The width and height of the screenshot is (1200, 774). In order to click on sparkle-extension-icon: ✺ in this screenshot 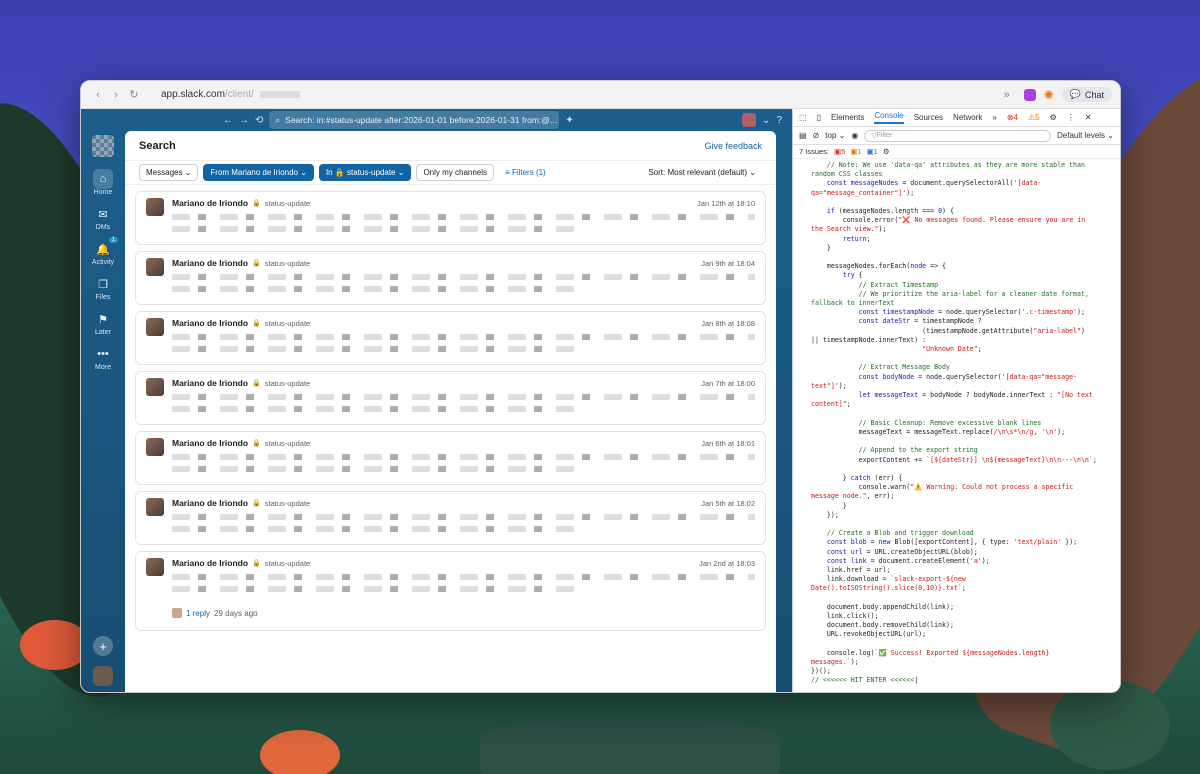, I will do `click(1049, 95)`.